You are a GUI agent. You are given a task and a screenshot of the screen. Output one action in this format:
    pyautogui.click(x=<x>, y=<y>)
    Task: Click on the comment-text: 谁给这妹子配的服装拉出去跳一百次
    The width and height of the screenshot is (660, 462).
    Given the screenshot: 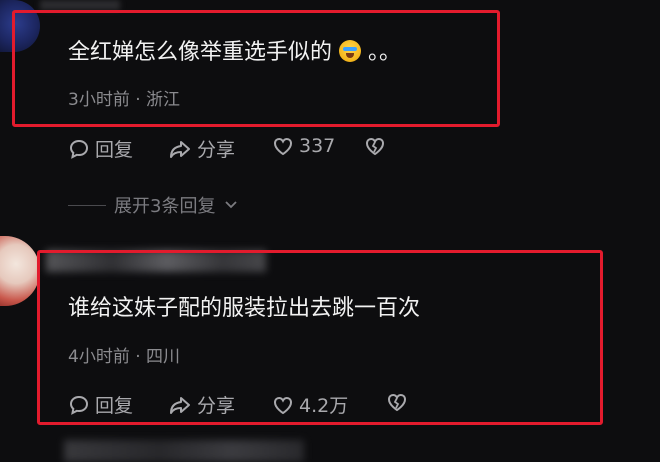 What is the action you would take?
    pyautogui.click(x=244, y=308)
    